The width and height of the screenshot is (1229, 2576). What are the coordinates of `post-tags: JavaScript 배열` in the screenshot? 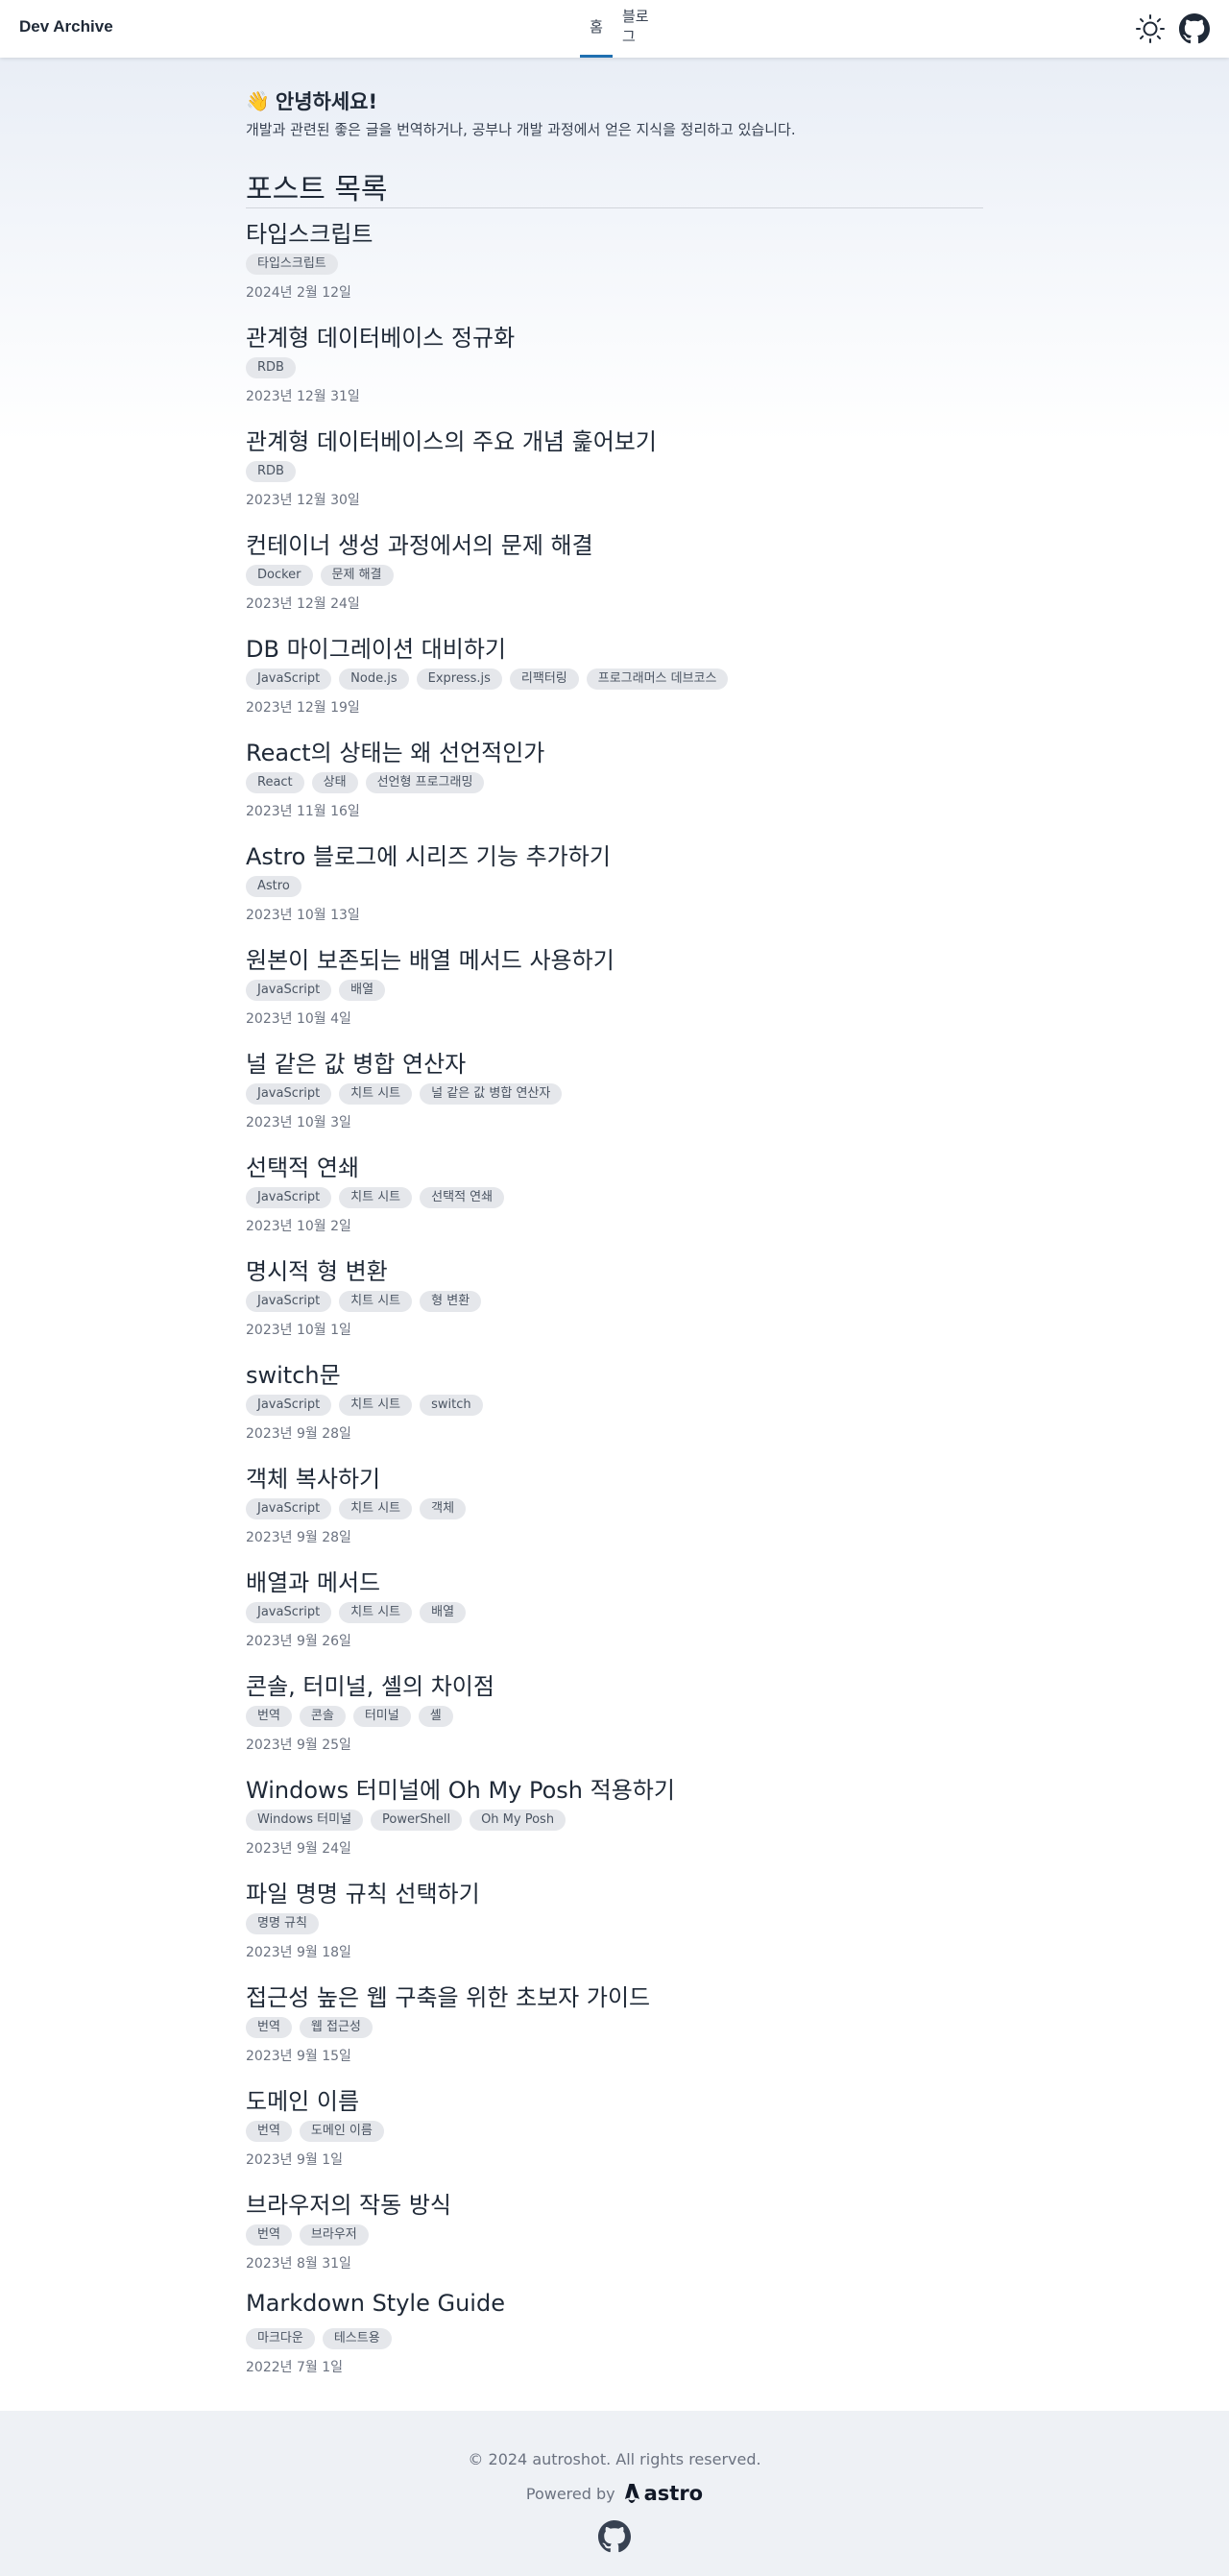 It's located at (316, 990).